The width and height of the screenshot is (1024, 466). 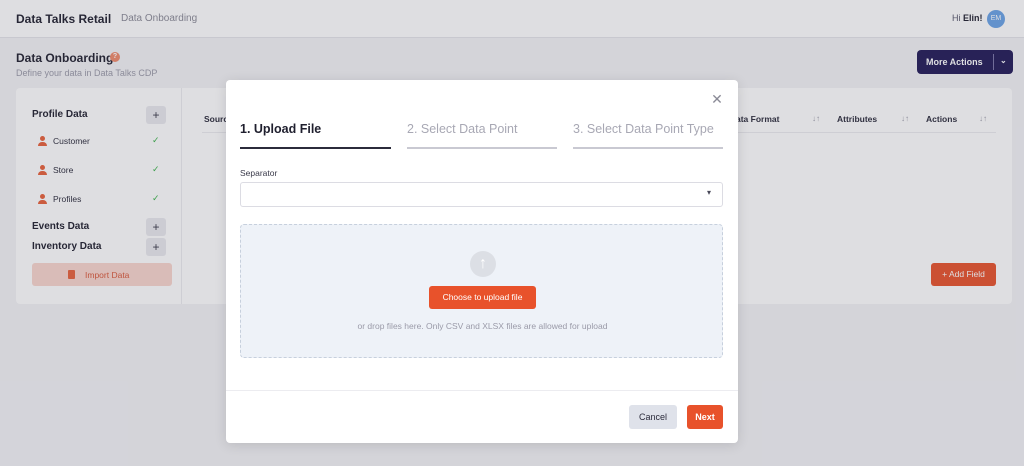 What do you see at coordinates (259, 173) in the screenshot?
I see `separator-label: Separator` at bounding box center [259, 173].